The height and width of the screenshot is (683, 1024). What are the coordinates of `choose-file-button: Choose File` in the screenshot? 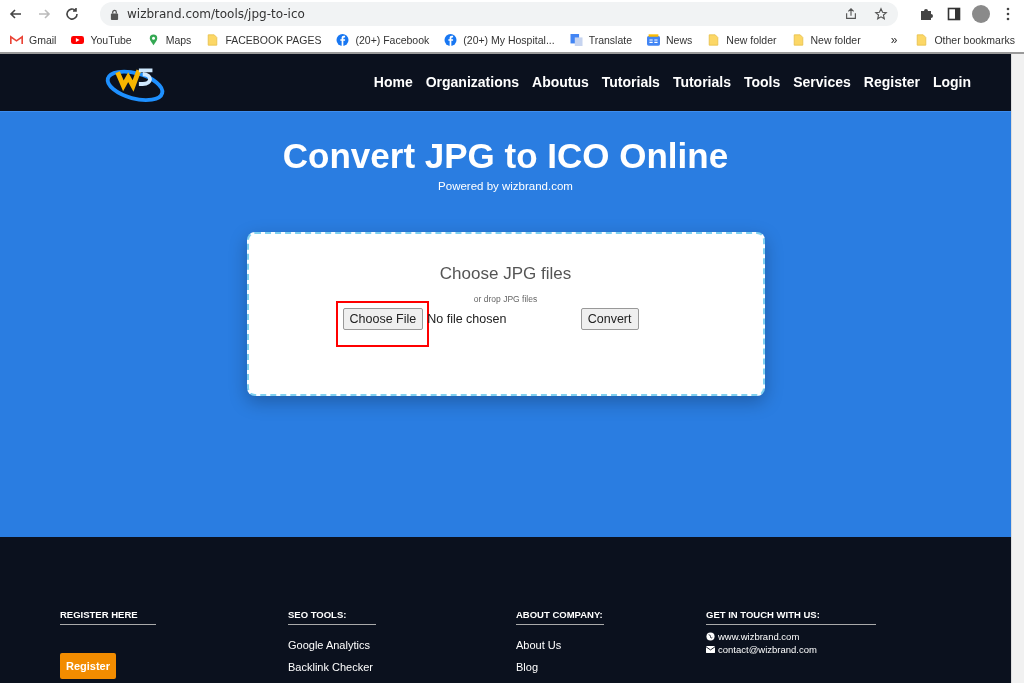 It's located at (383, 318).